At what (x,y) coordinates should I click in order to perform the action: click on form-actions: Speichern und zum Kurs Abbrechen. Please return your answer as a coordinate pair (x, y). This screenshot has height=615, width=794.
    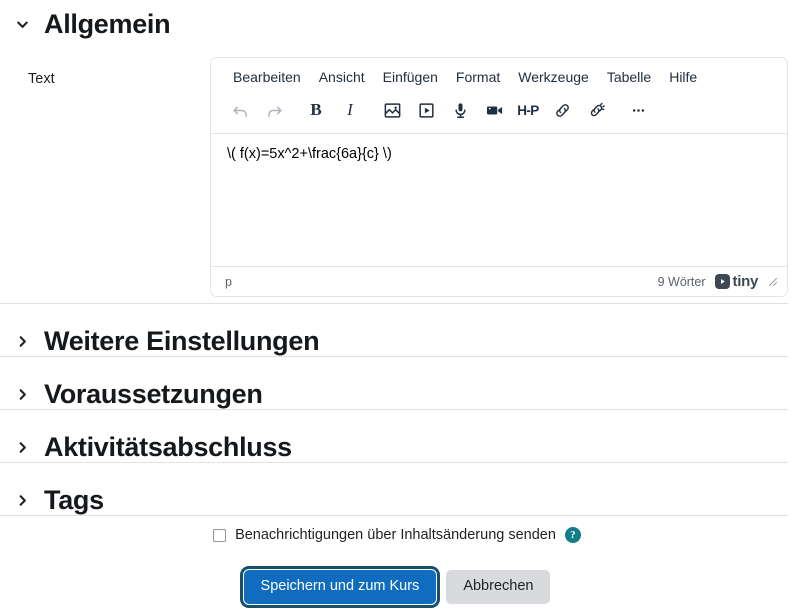
    Looking at the image, I should click on (397, 587).